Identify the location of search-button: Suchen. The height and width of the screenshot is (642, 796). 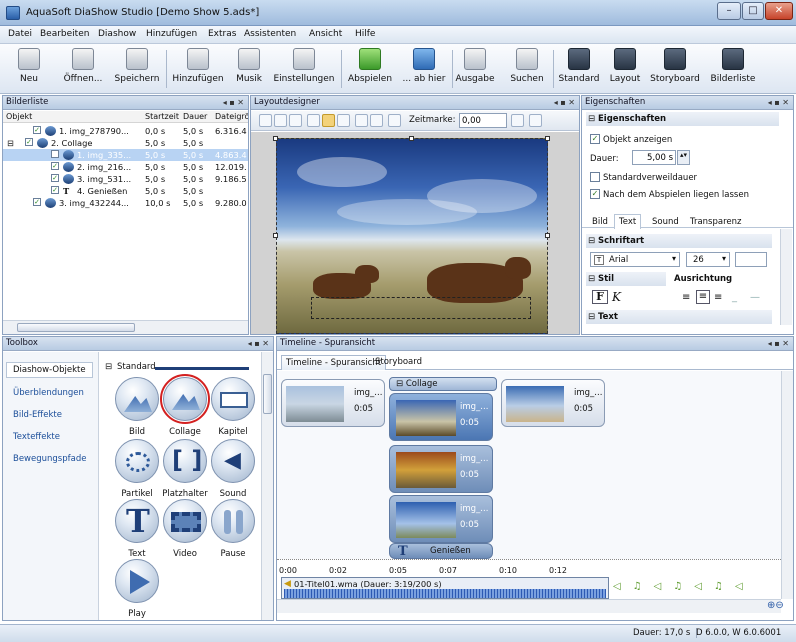
(527, 69).